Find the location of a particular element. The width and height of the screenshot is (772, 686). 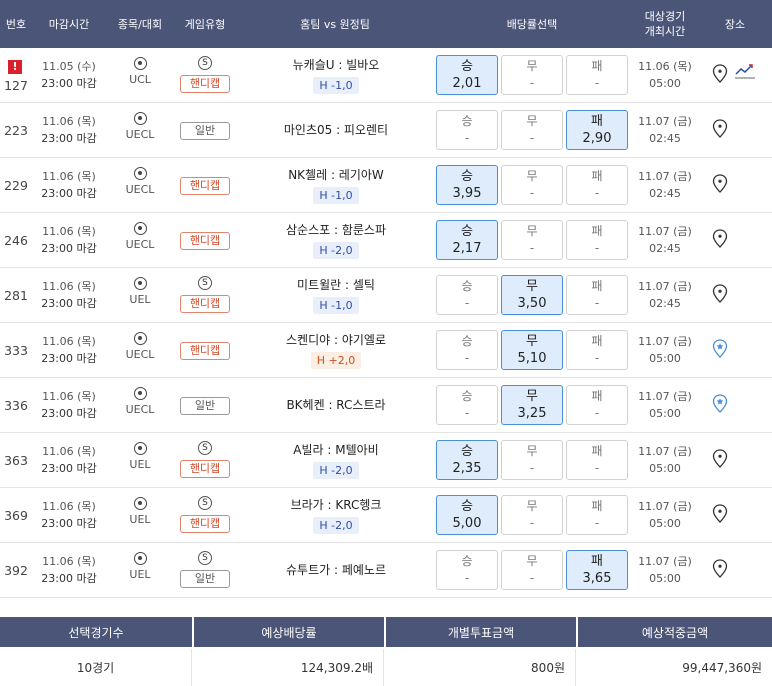

odds-draw-button: 무 3,25 is located at coordinates (532, 405).